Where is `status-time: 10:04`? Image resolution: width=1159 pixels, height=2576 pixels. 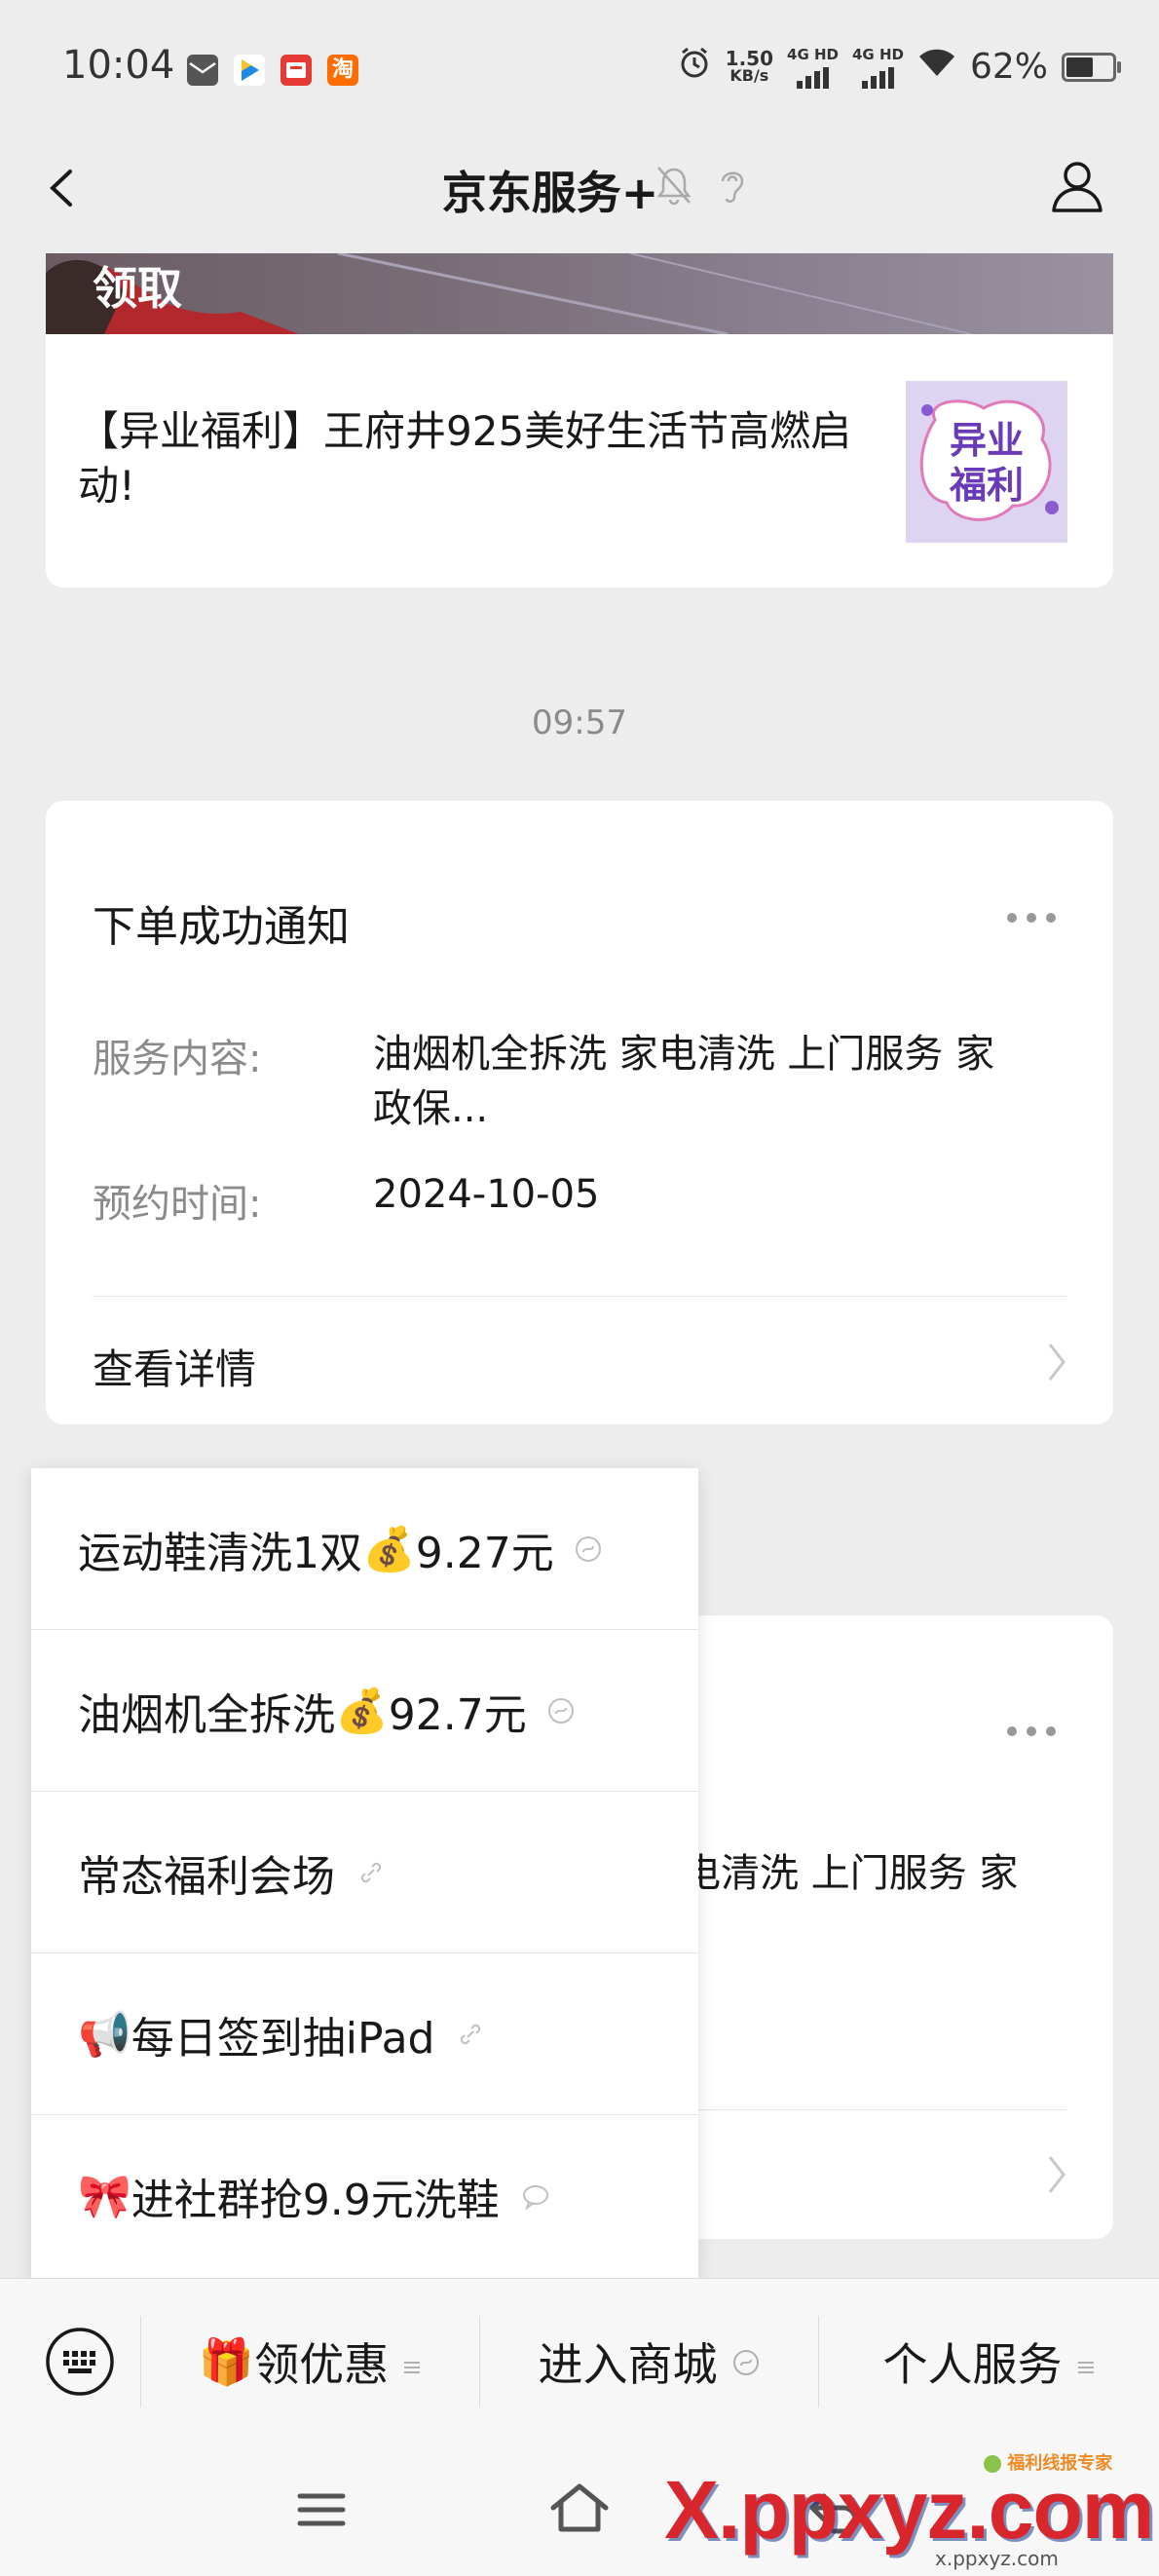
status-time: 10:04 is located at coordinates (118, 65).